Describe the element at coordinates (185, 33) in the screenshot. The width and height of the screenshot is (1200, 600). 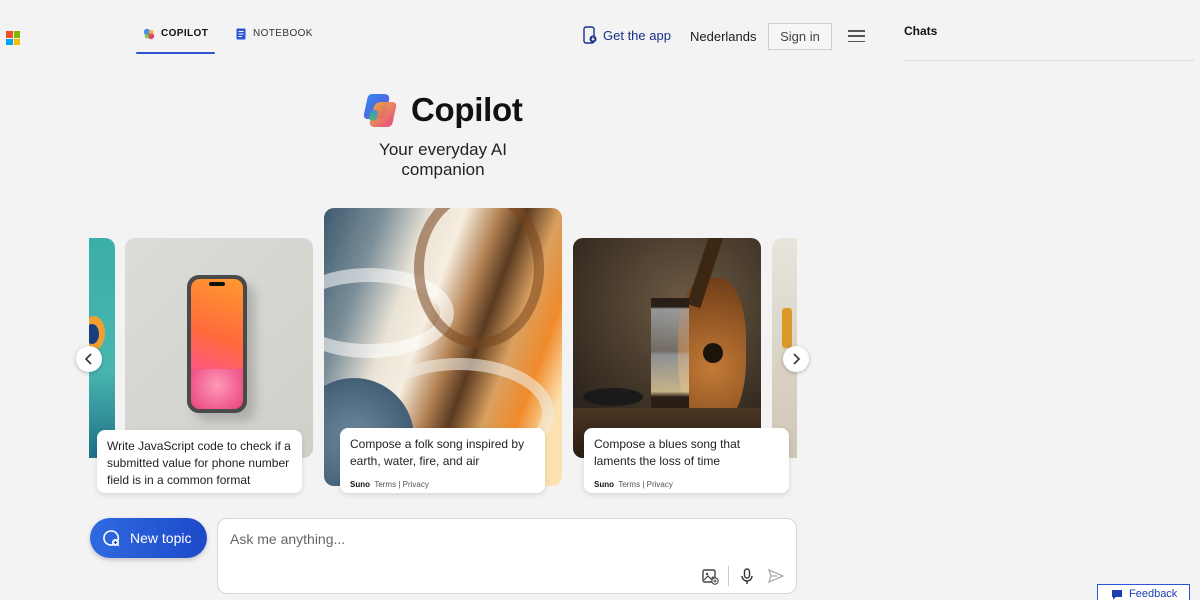
I see `tab-copilot-label: COPILOT` at that location.